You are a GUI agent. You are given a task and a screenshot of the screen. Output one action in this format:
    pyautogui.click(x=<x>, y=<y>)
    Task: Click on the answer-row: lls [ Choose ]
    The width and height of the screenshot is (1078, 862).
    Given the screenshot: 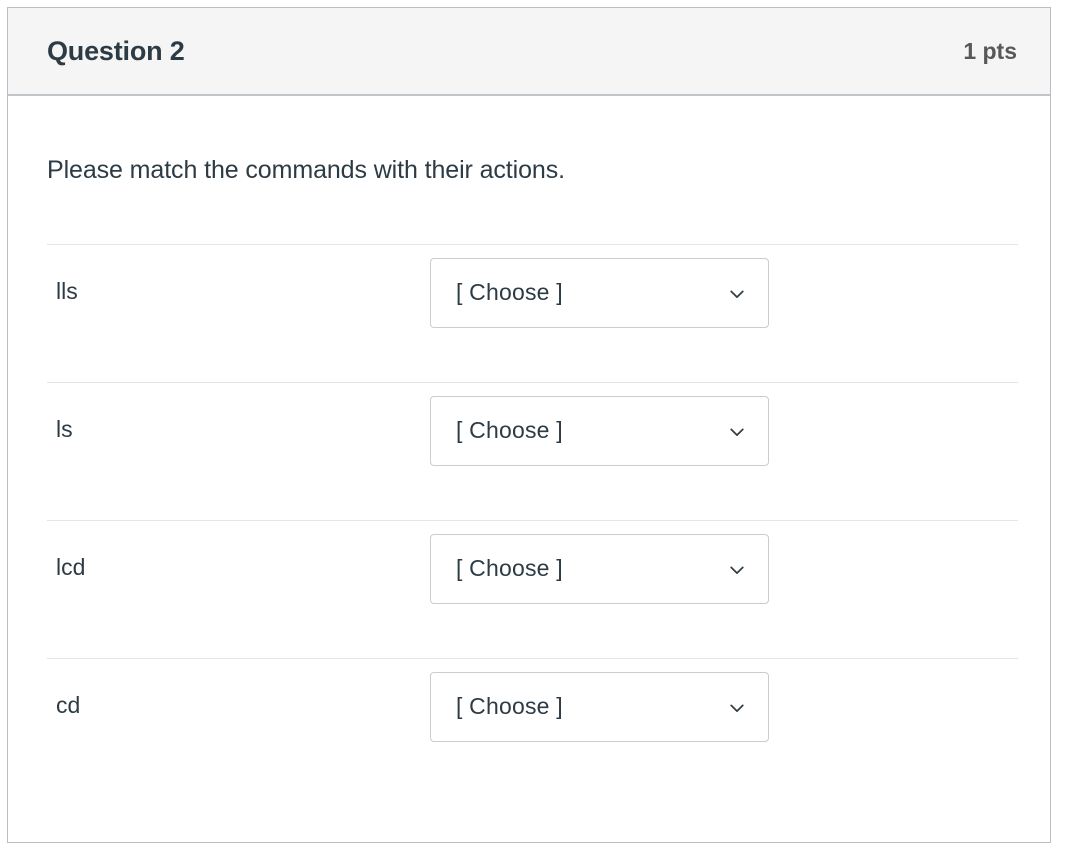 What is the action you would take?
    pyautogui.click(x=532, y=312)
    